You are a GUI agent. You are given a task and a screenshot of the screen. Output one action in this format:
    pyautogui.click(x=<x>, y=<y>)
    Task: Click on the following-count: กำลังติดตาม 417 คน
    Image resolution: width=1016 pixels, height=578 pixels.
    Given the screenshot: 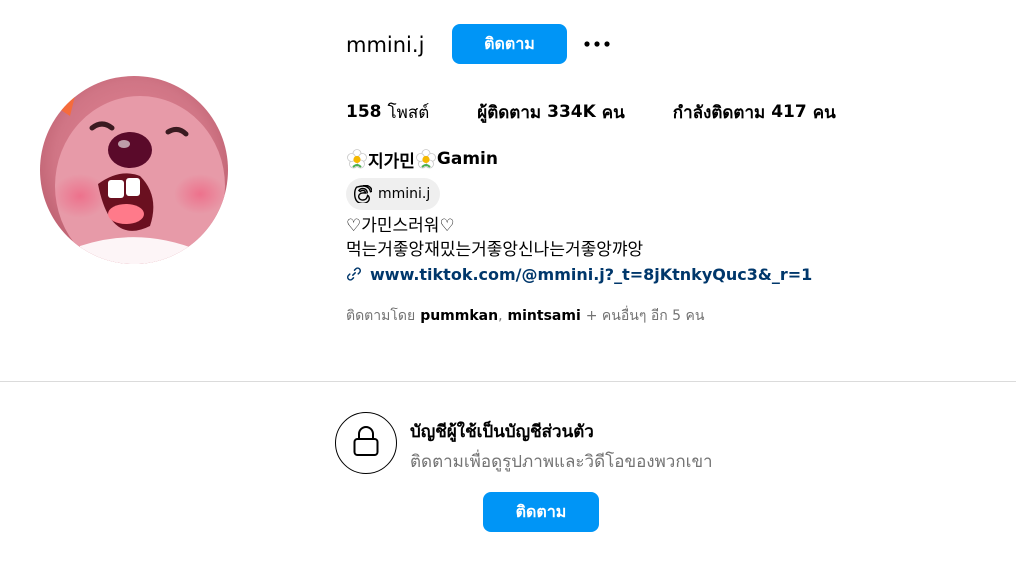 What is the action you would take?
    pyautogui.click(x=754, y=112)
    